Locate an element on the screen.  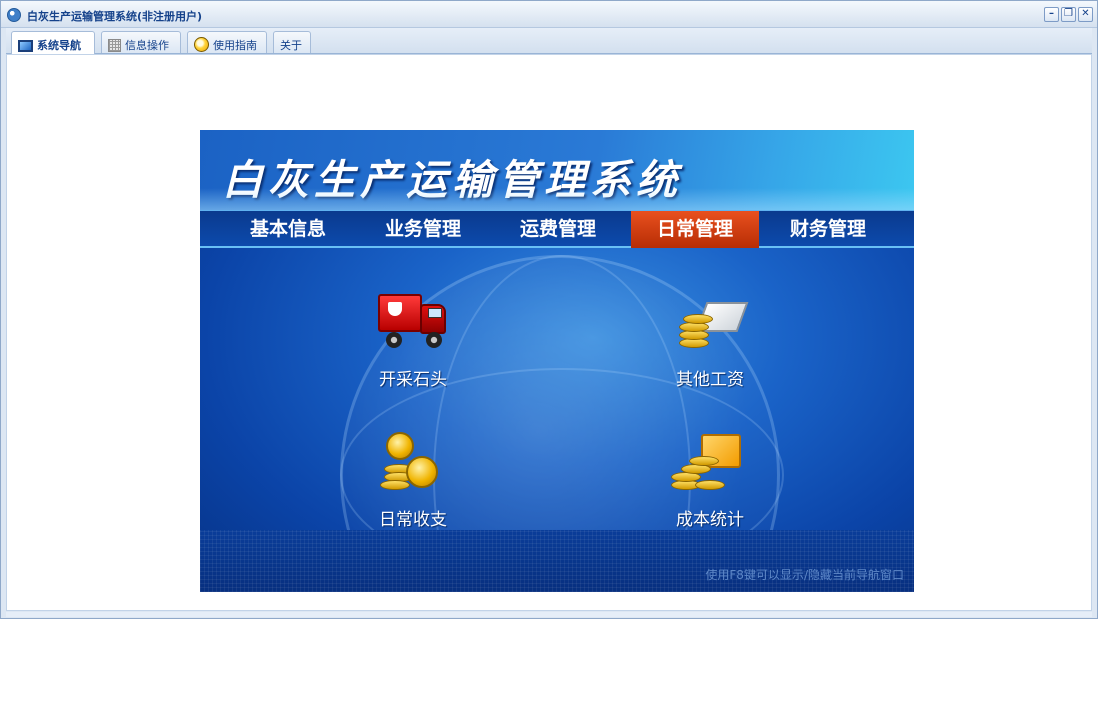
module-menu-bar: 基本信息 业务管理 运费管理 日常管理 财务管理 is located at coordinates (557, 229).